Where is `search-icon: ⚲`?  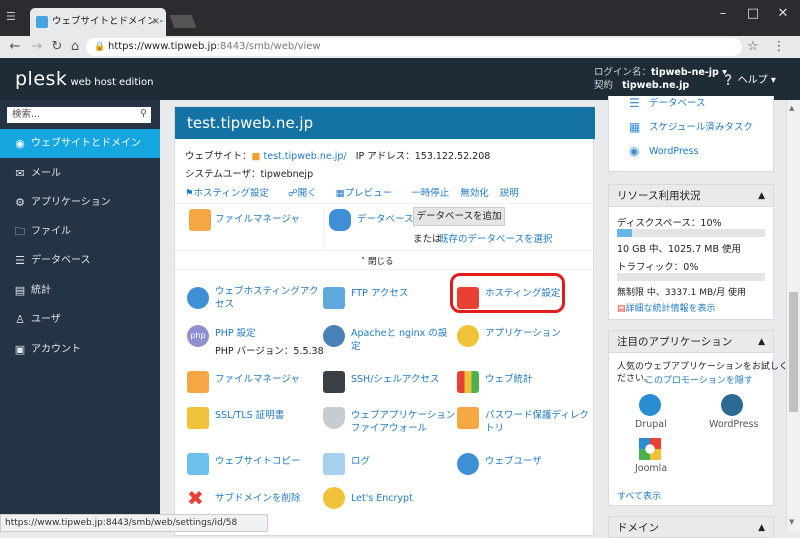 search-icon: ⚲ is located at coordinates (143, 114).